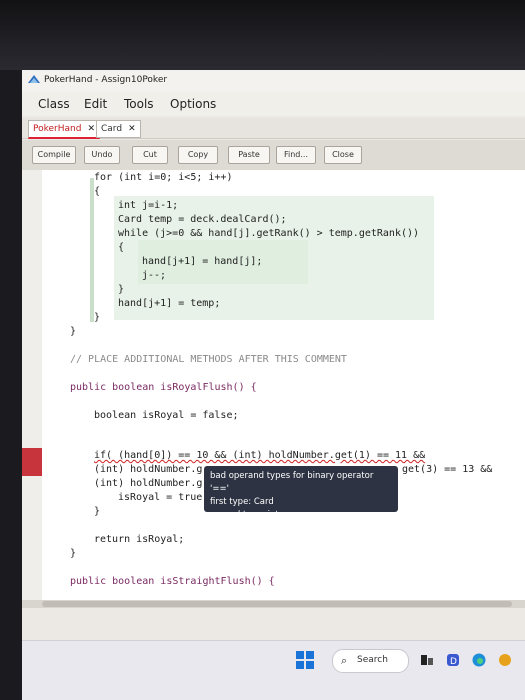 This screenshot has width=525, height=700. I want to click on bluej-app-icon, so click(34, 79).